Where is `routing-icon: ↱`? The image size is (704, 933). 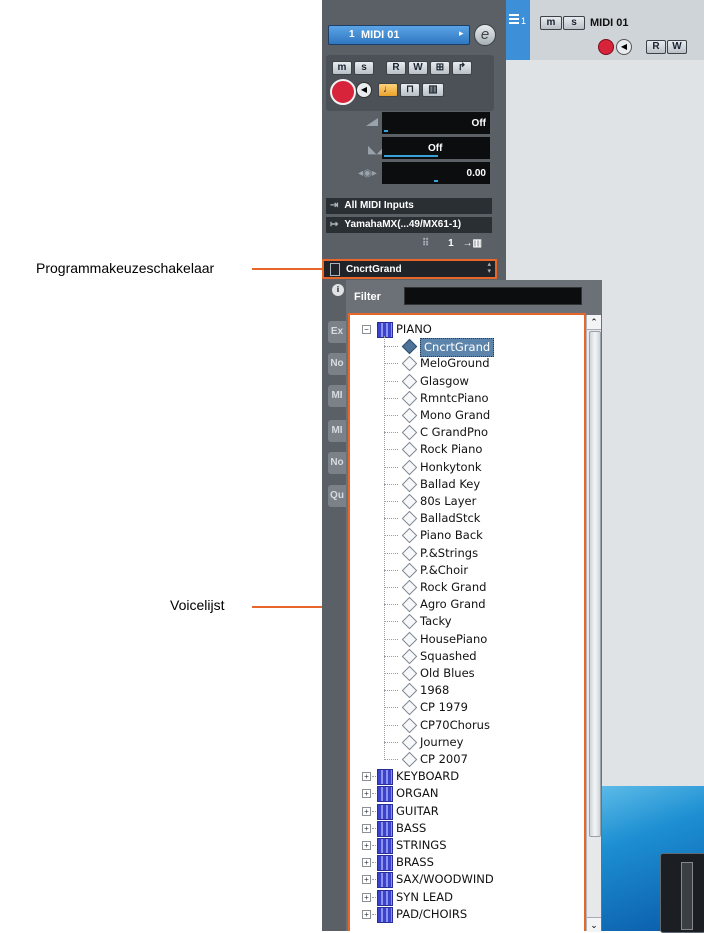
routing-icon: ↱ is located at coordinates (462, 67).